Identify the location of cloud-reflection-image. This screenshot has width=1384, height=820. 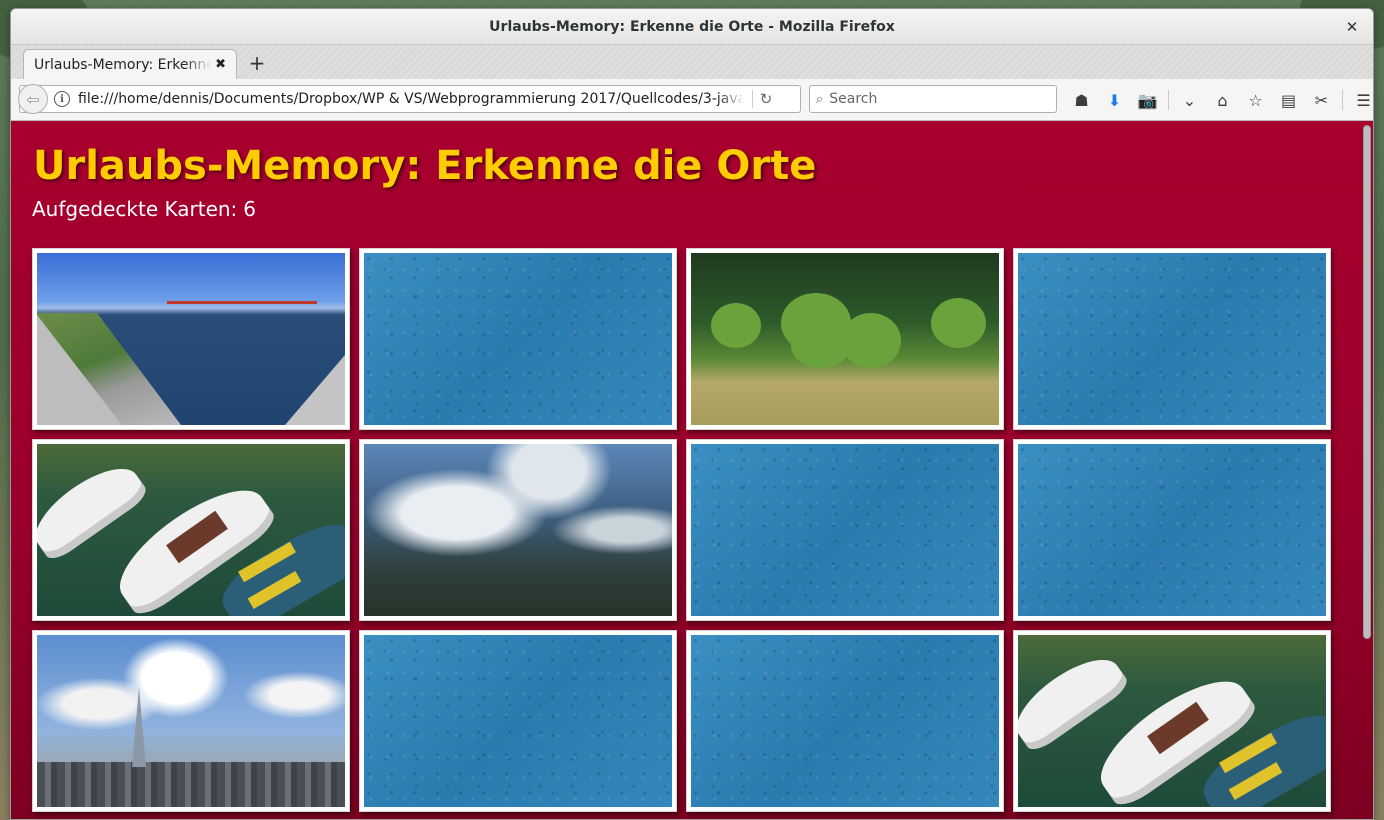
(518, 530).